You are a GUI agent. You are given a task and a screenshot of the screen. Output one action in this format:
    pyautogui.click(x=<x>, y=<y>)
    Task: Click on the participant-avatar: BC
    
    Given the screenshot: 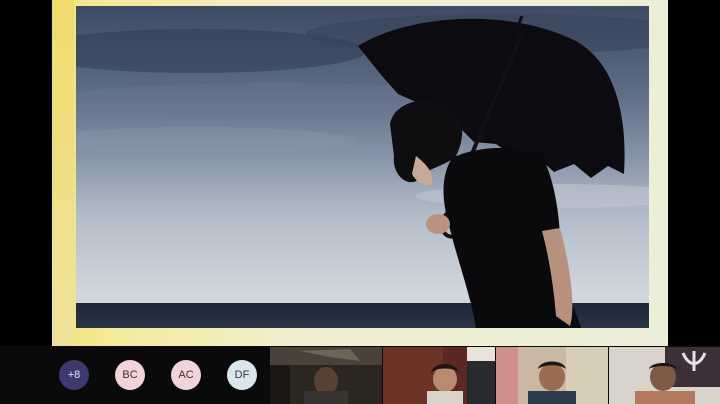 What is the action you would take?
    pyautogui.click(x=130, y=375)
    